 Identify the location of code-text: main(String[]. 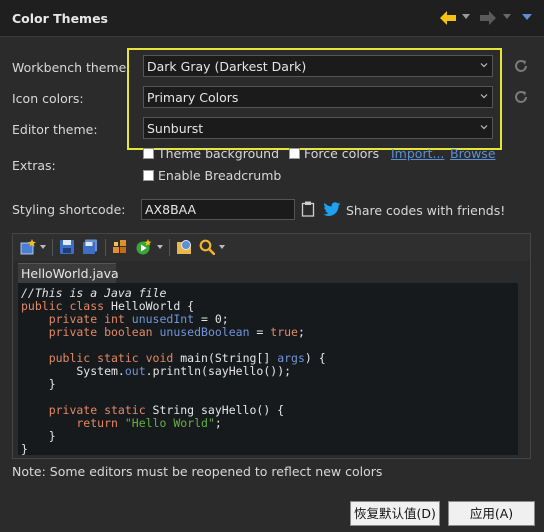
(225, 358).